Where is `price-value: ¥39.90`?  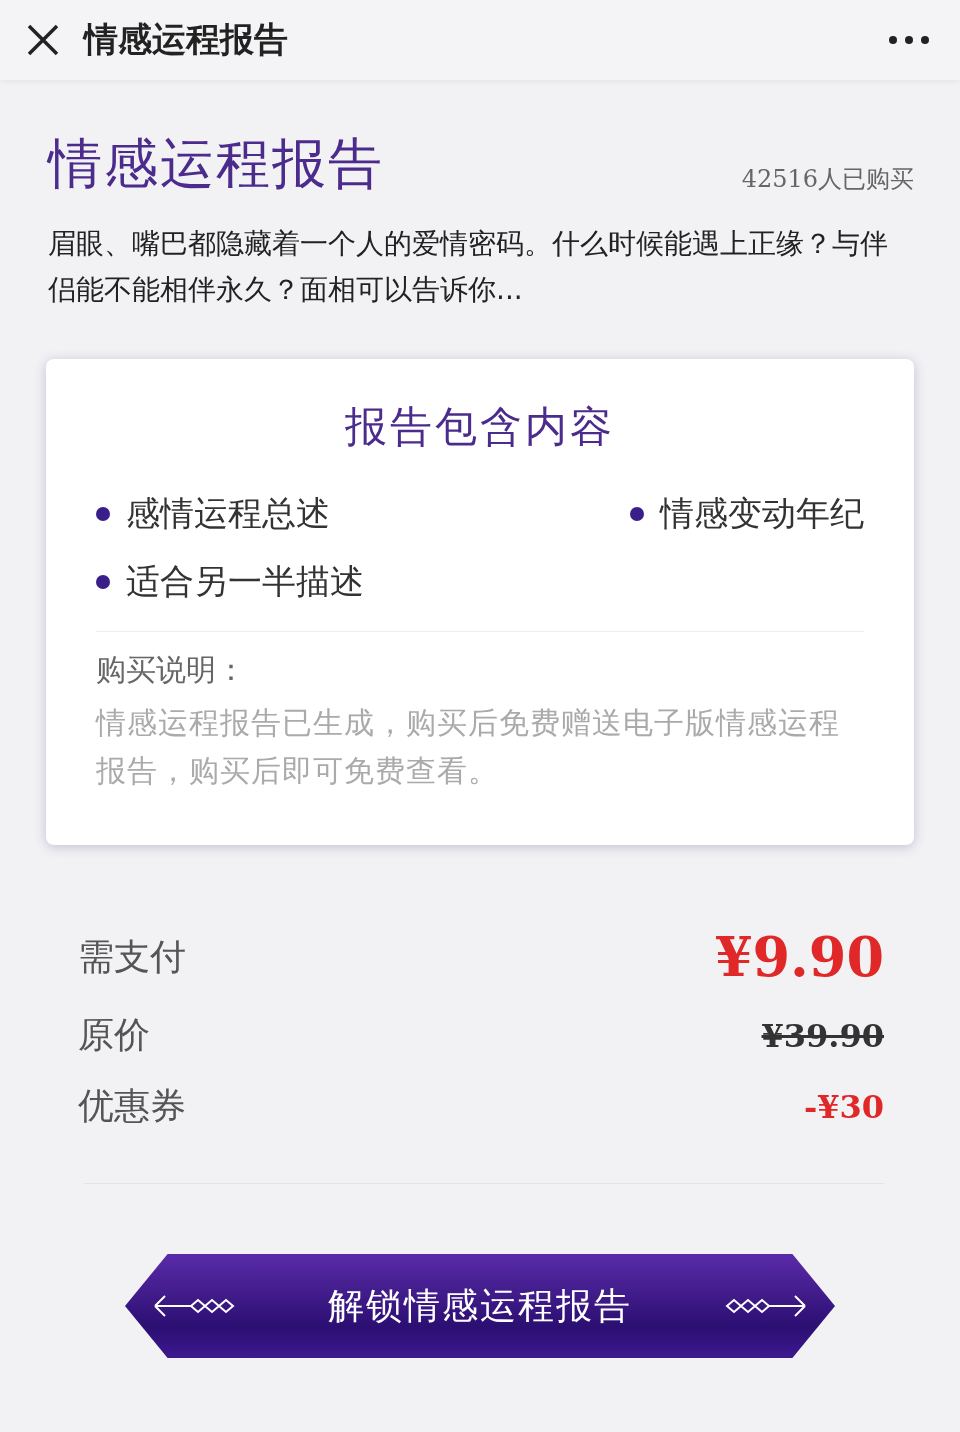 price-value: ¥39.90 is located at coordinates (822, 1035).